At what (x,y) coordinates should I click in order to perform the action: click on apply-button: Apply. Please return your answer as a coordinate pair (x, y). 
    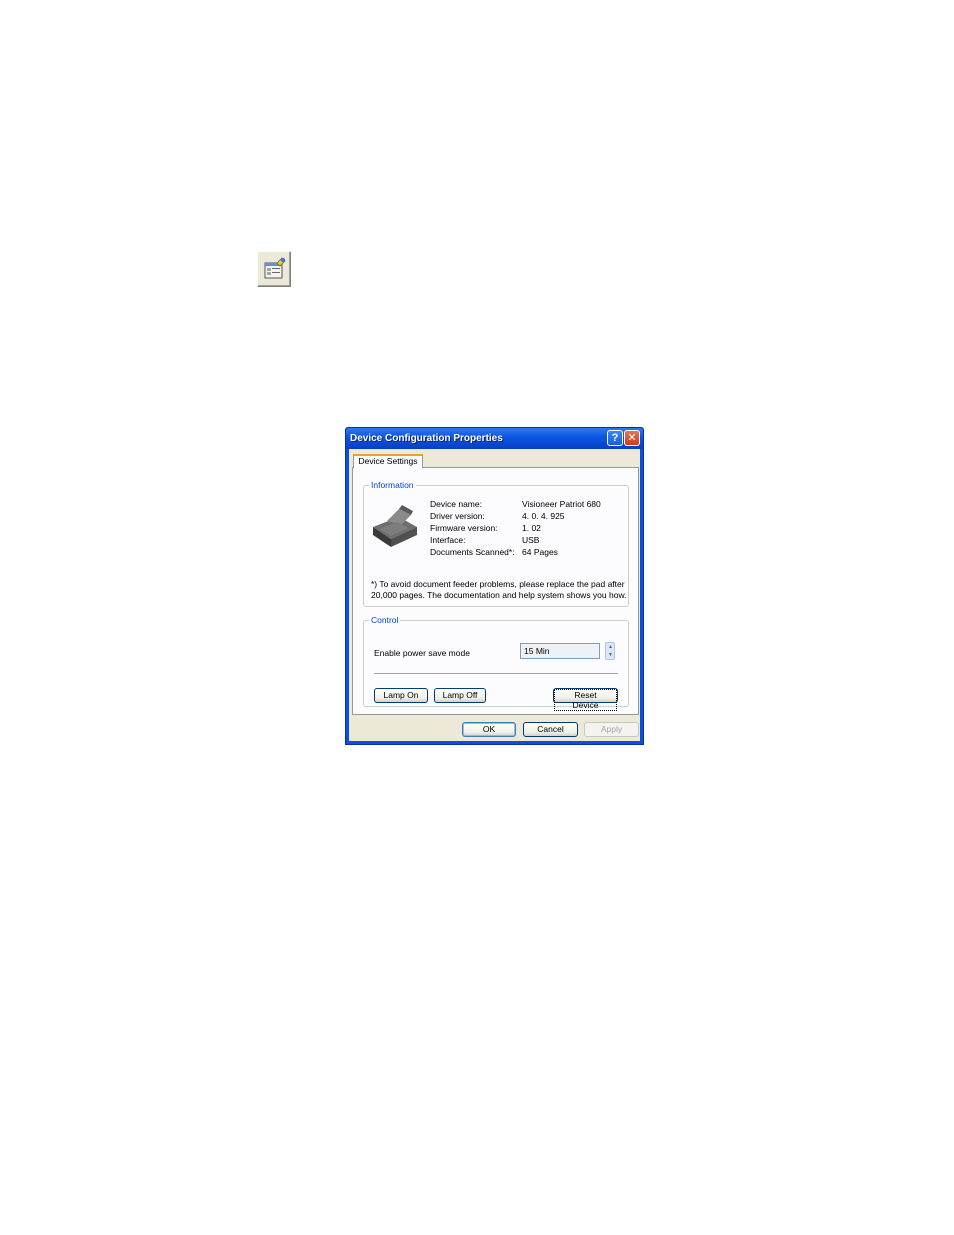
    Looking at the image, I should click on (611, 729).